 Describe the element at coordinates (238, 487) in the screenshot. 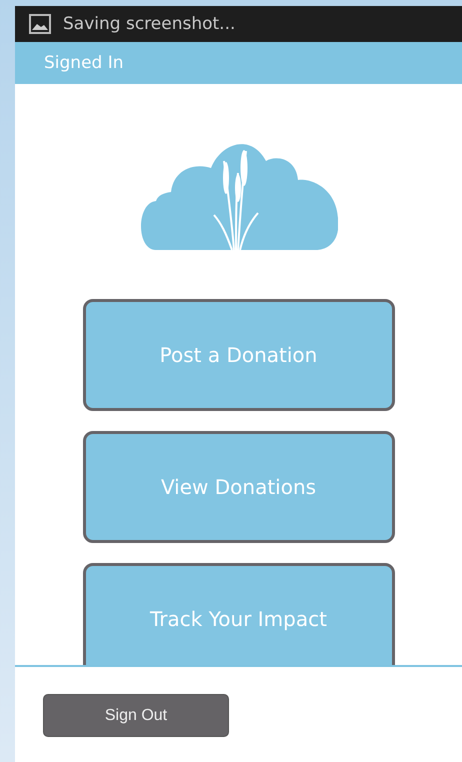

I see `menu-button: View Donations` at that location.